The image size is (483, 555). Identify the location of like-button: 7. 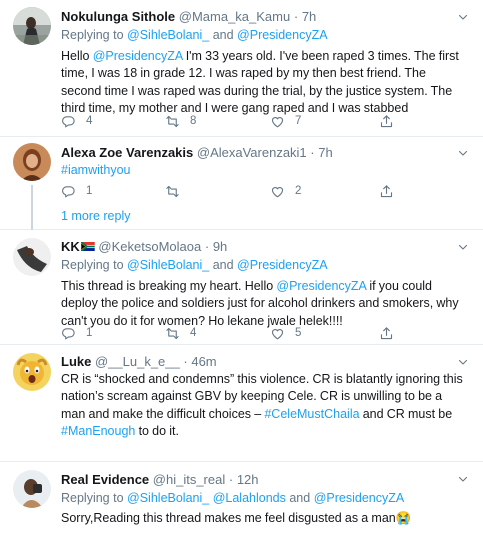
(285, 121).